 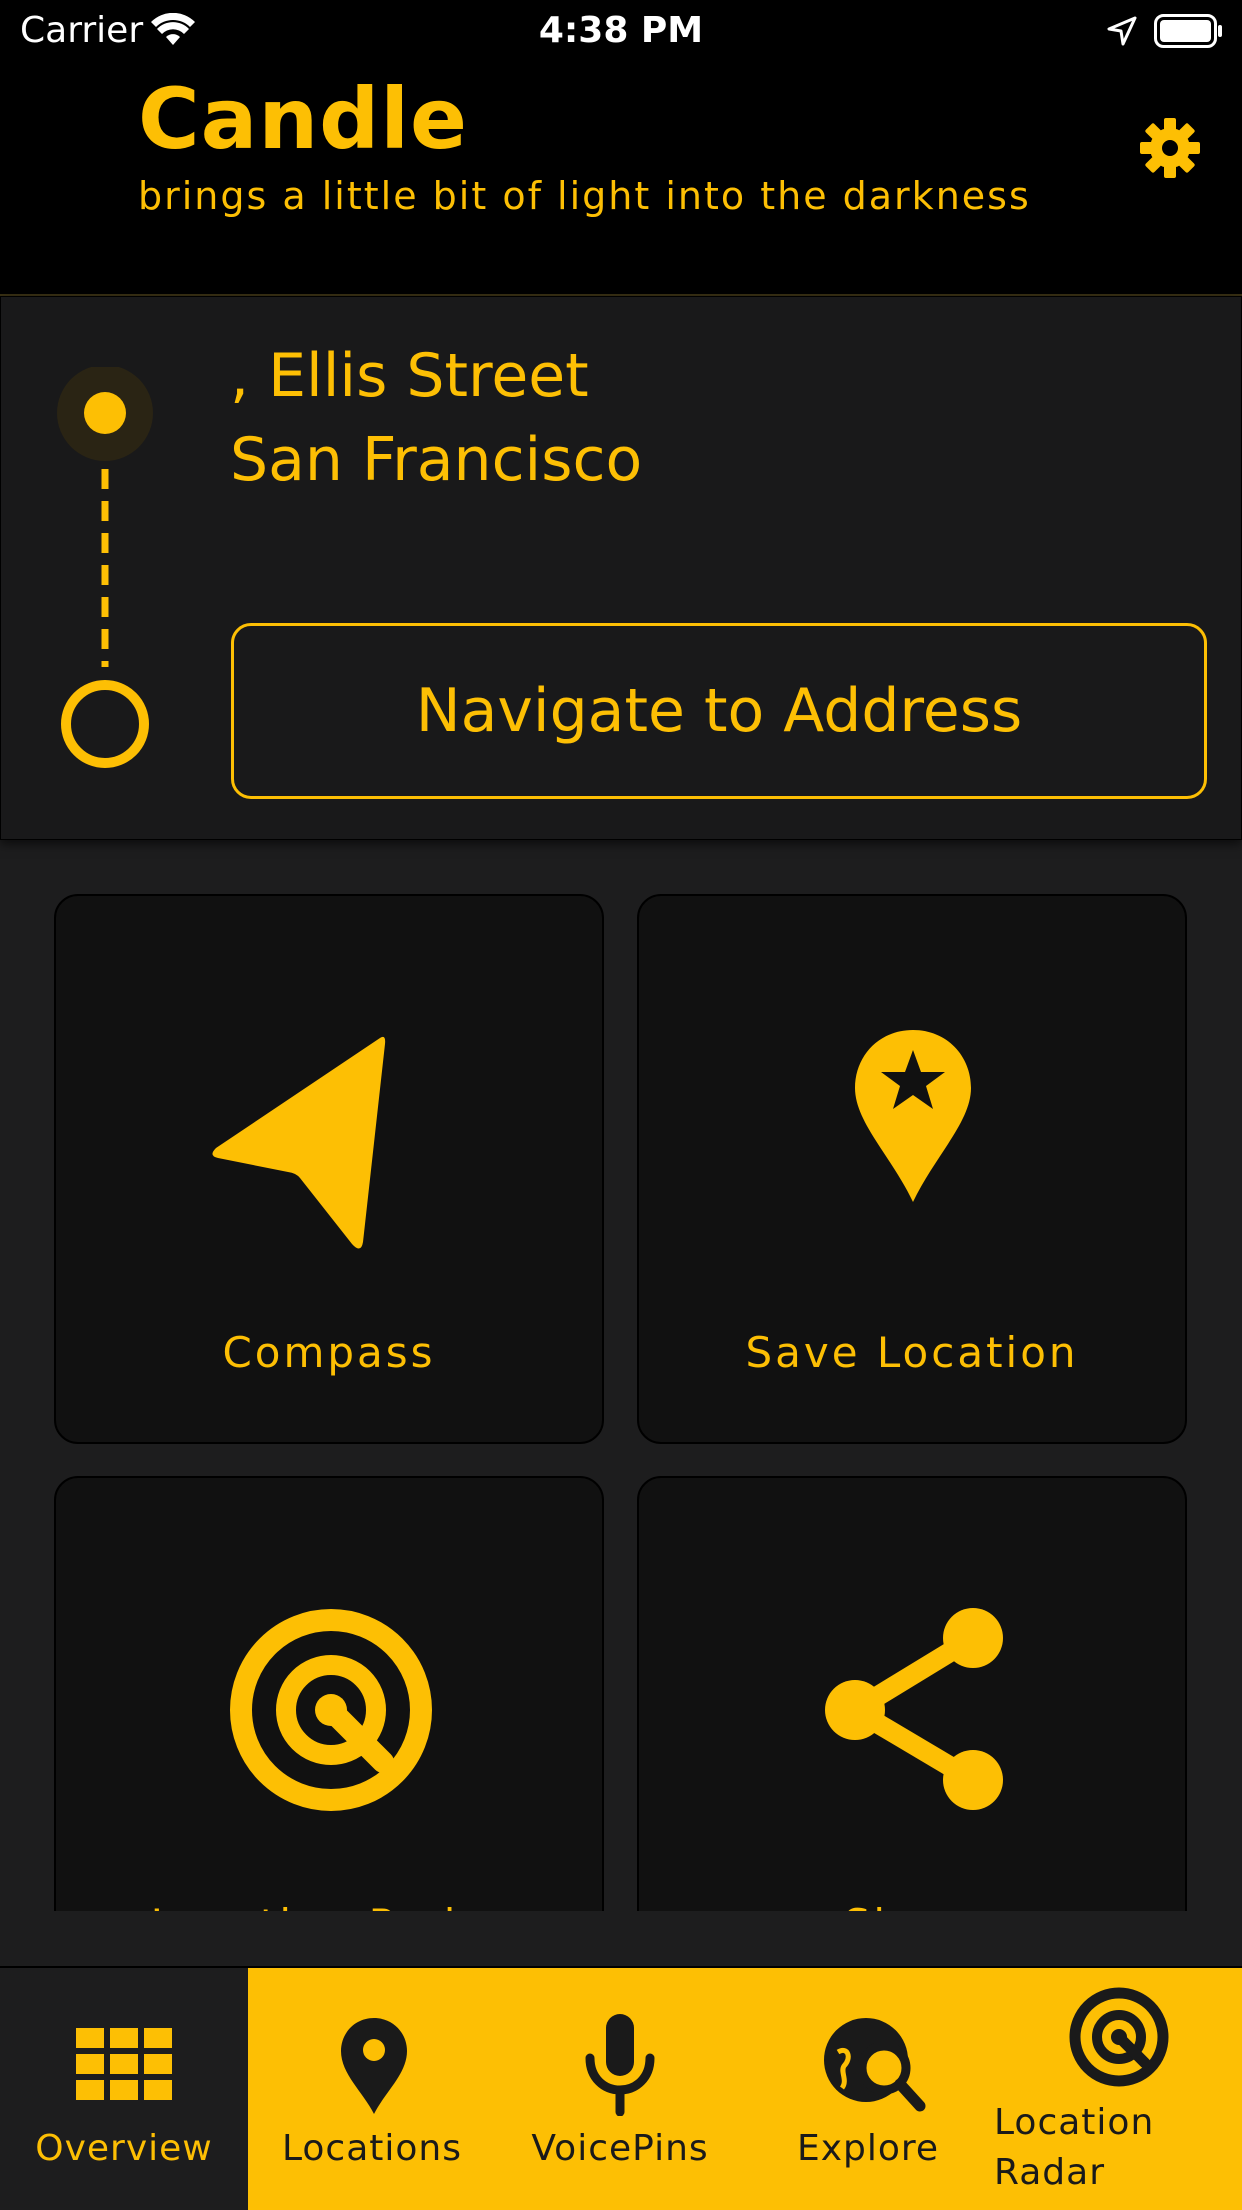 I want to click on compass-label: Compass, so click(x=329, y=1352).